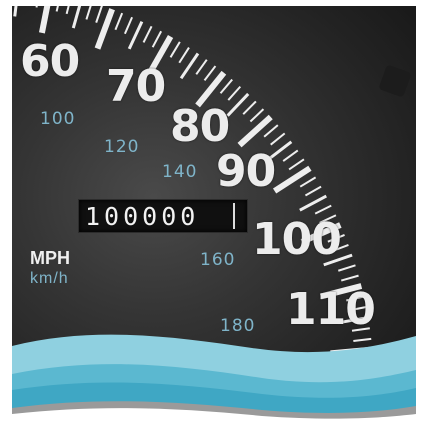 The width and height of the screenshot is (425, 434). I want to click on odometer-display: 100000, so click(163, 216).